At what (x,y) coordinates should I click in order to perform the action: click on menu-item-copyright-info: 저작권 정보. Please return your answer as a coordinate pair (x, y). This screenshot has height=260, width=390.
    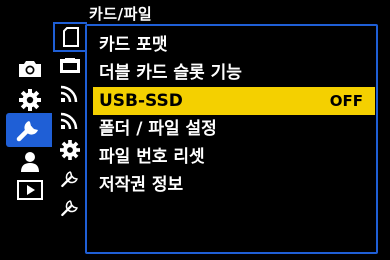
    Looking at the image, I should click on (234, 185).